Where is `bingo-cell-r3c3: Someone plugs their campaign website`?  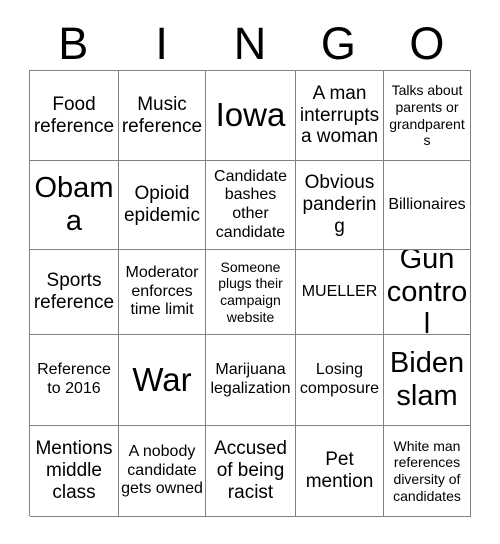
bingo-cell-r3c3: Someone plugs their campaign website is located at coordinates (251, 292).